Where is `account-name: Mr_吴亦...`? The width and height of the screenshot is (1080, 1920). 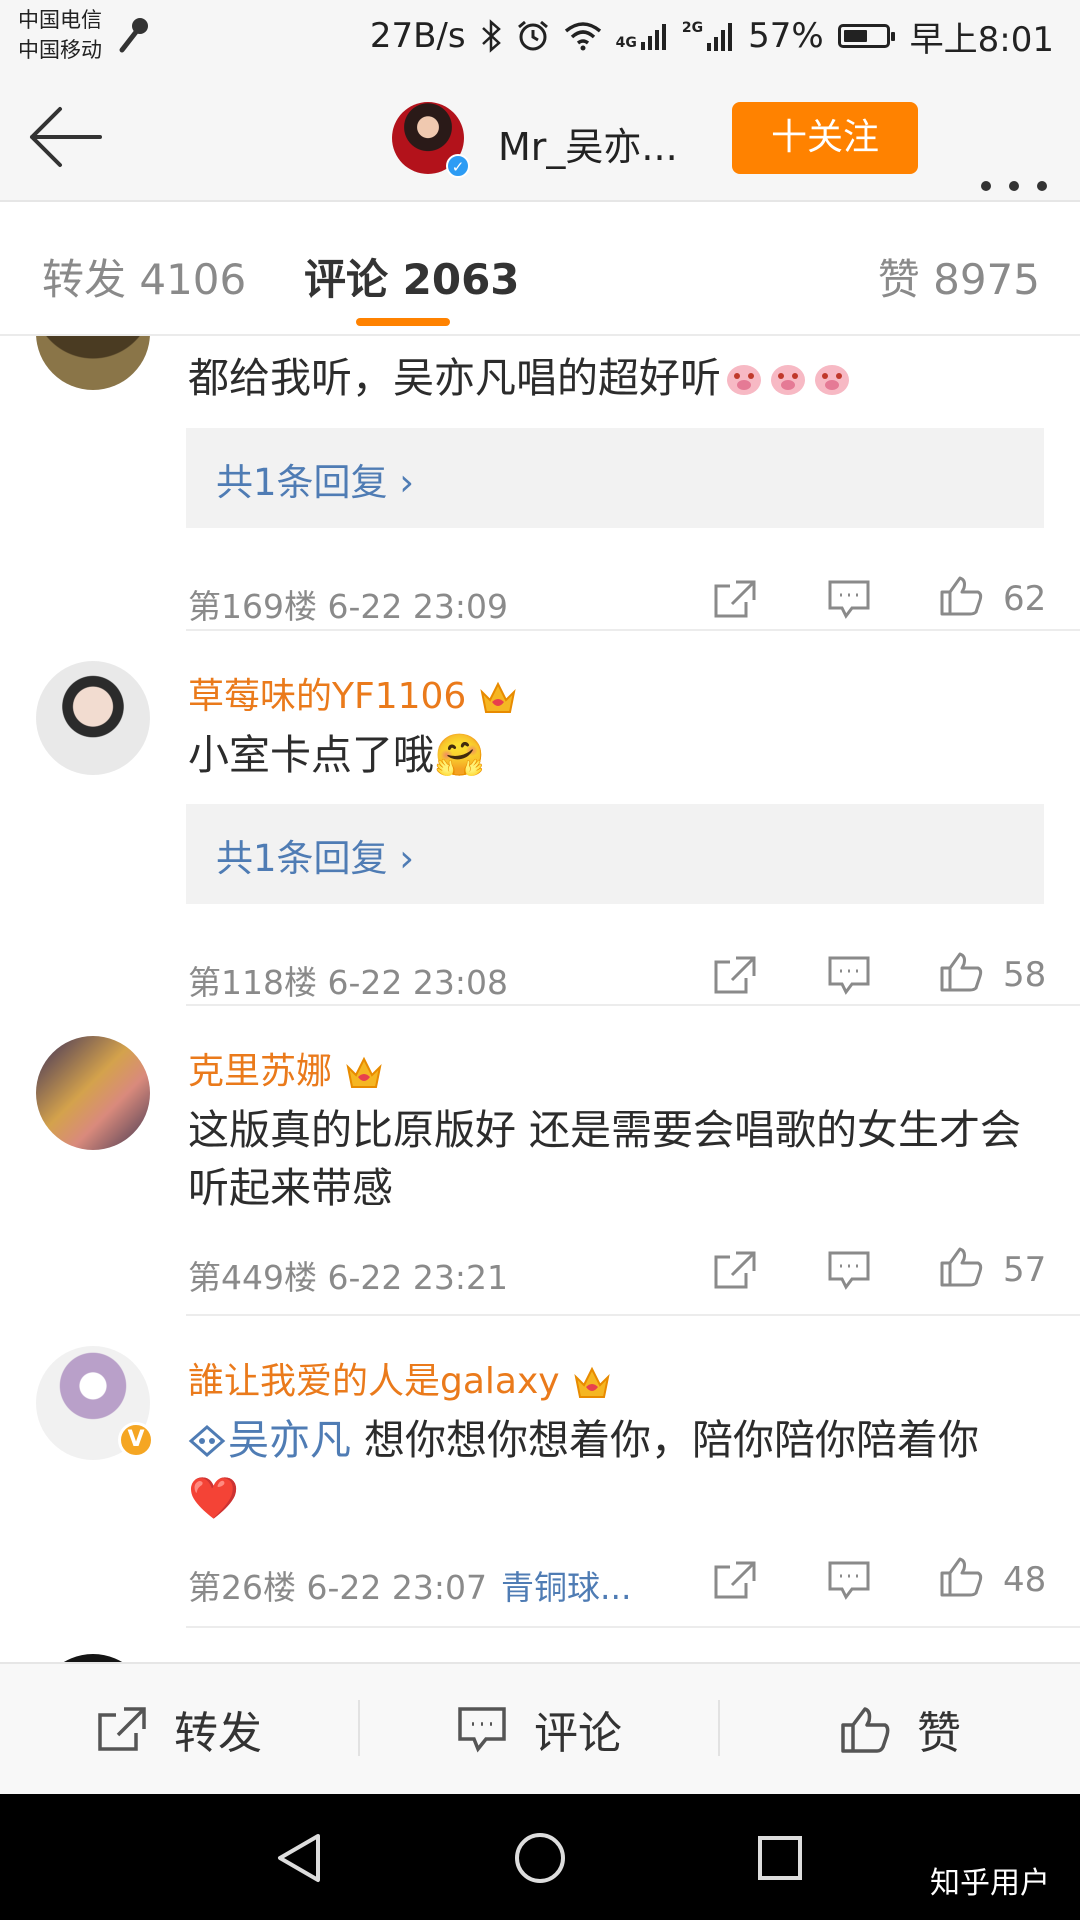 account-name: Mr_吴亦... is located at coordinates (588, 143).